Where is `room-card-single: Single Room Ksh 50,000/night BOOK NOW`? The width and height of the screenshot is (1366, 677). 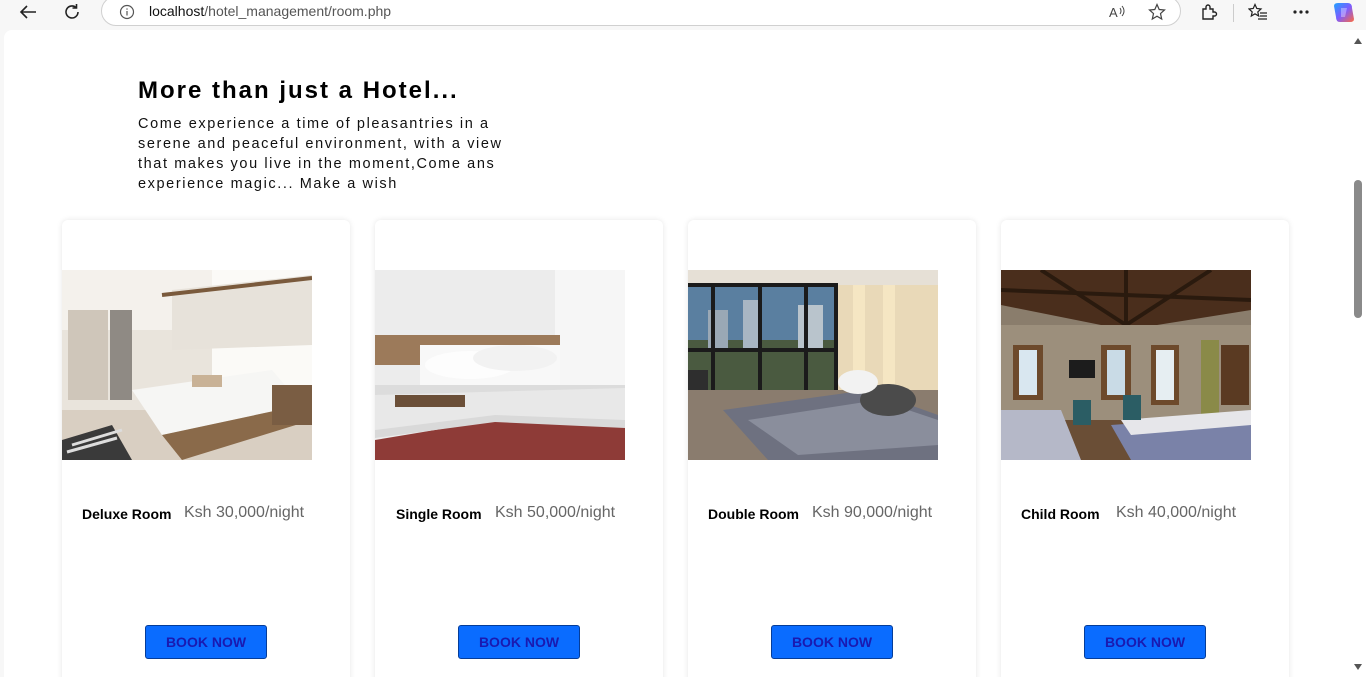 room-card-single: Single Room Ksh 50,000/night BOOK NOW is located at coordinates (519, 448).